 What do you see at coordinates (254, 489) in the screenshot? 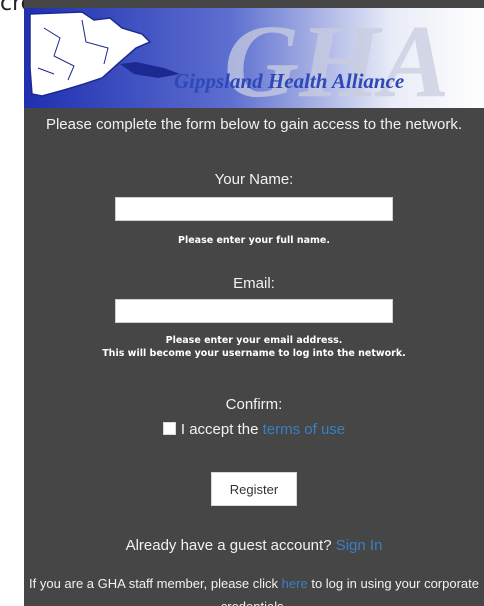
I see `register-button: Register` at bounding box center [254, 489].